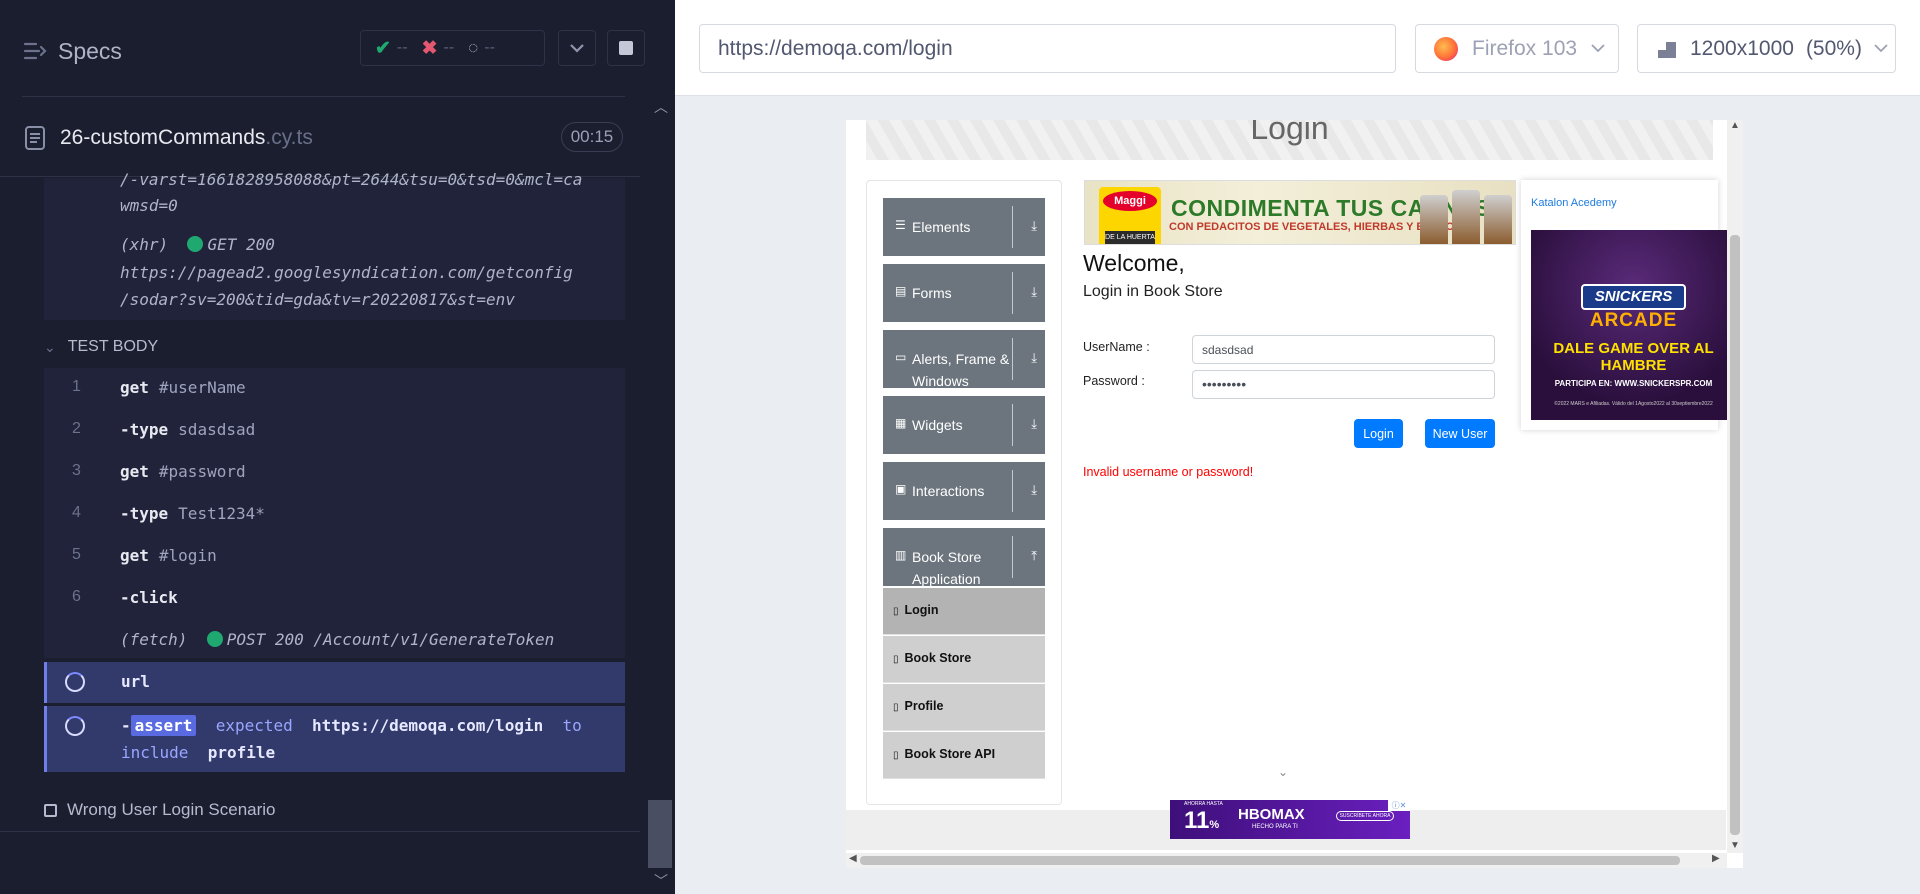 This screenshot has height=894, width=1920. What do you see at coordinates (853, 858) in the screenshot?
I see `scroll-left-icon: ◀` at bounding box center [853, 858].